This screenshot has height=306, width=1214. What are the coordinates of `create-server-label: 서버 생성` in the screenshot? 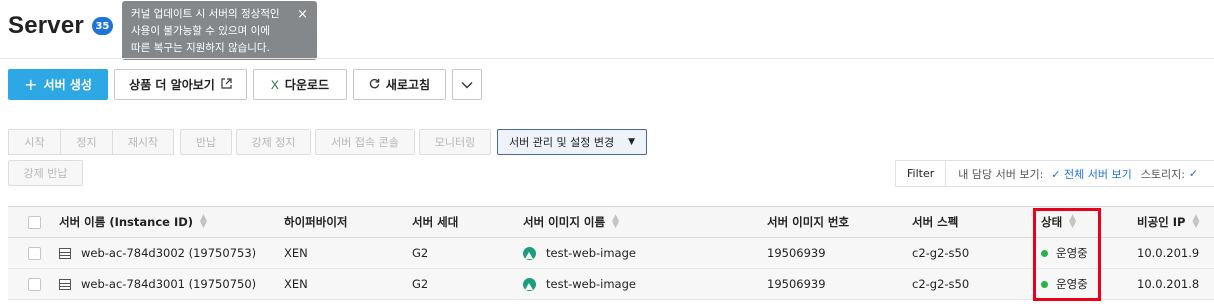 It's located at (67, 85).